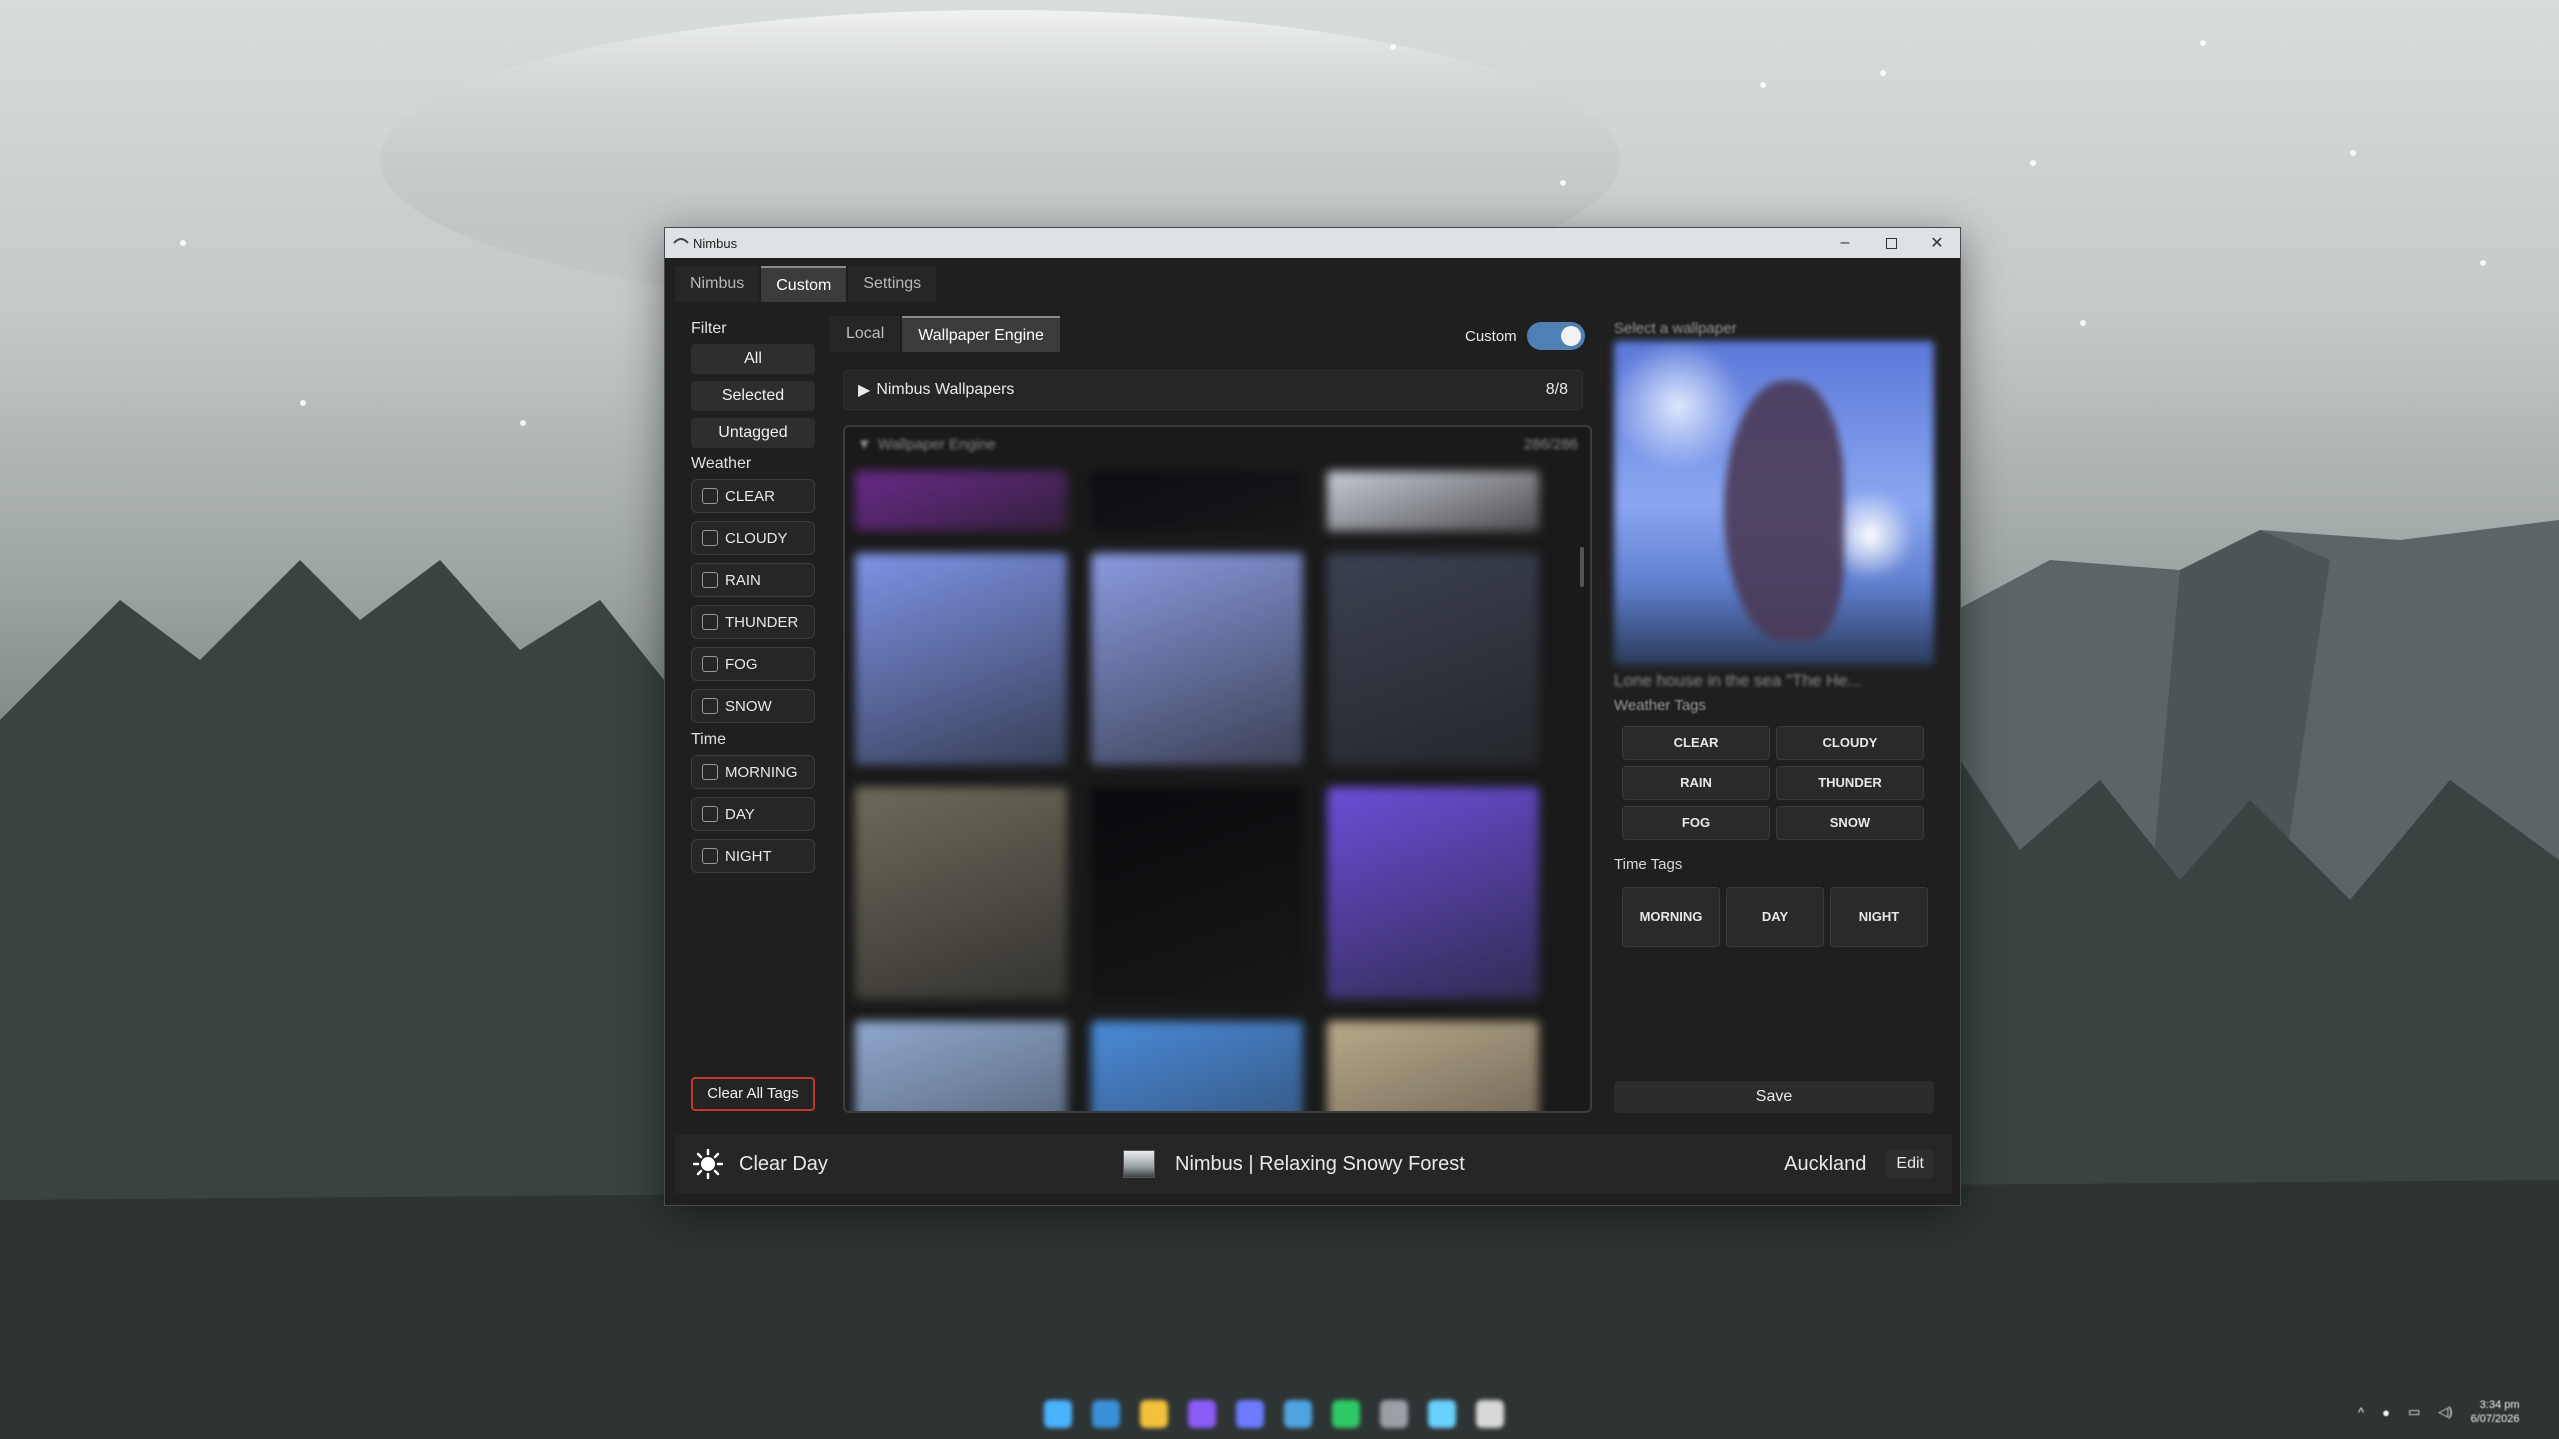 This screenshot has width=2559, height=1439. Describe the element at coordinates (783, 1163) in the screenshot. I see `weather-text: Clear Day` at that location.